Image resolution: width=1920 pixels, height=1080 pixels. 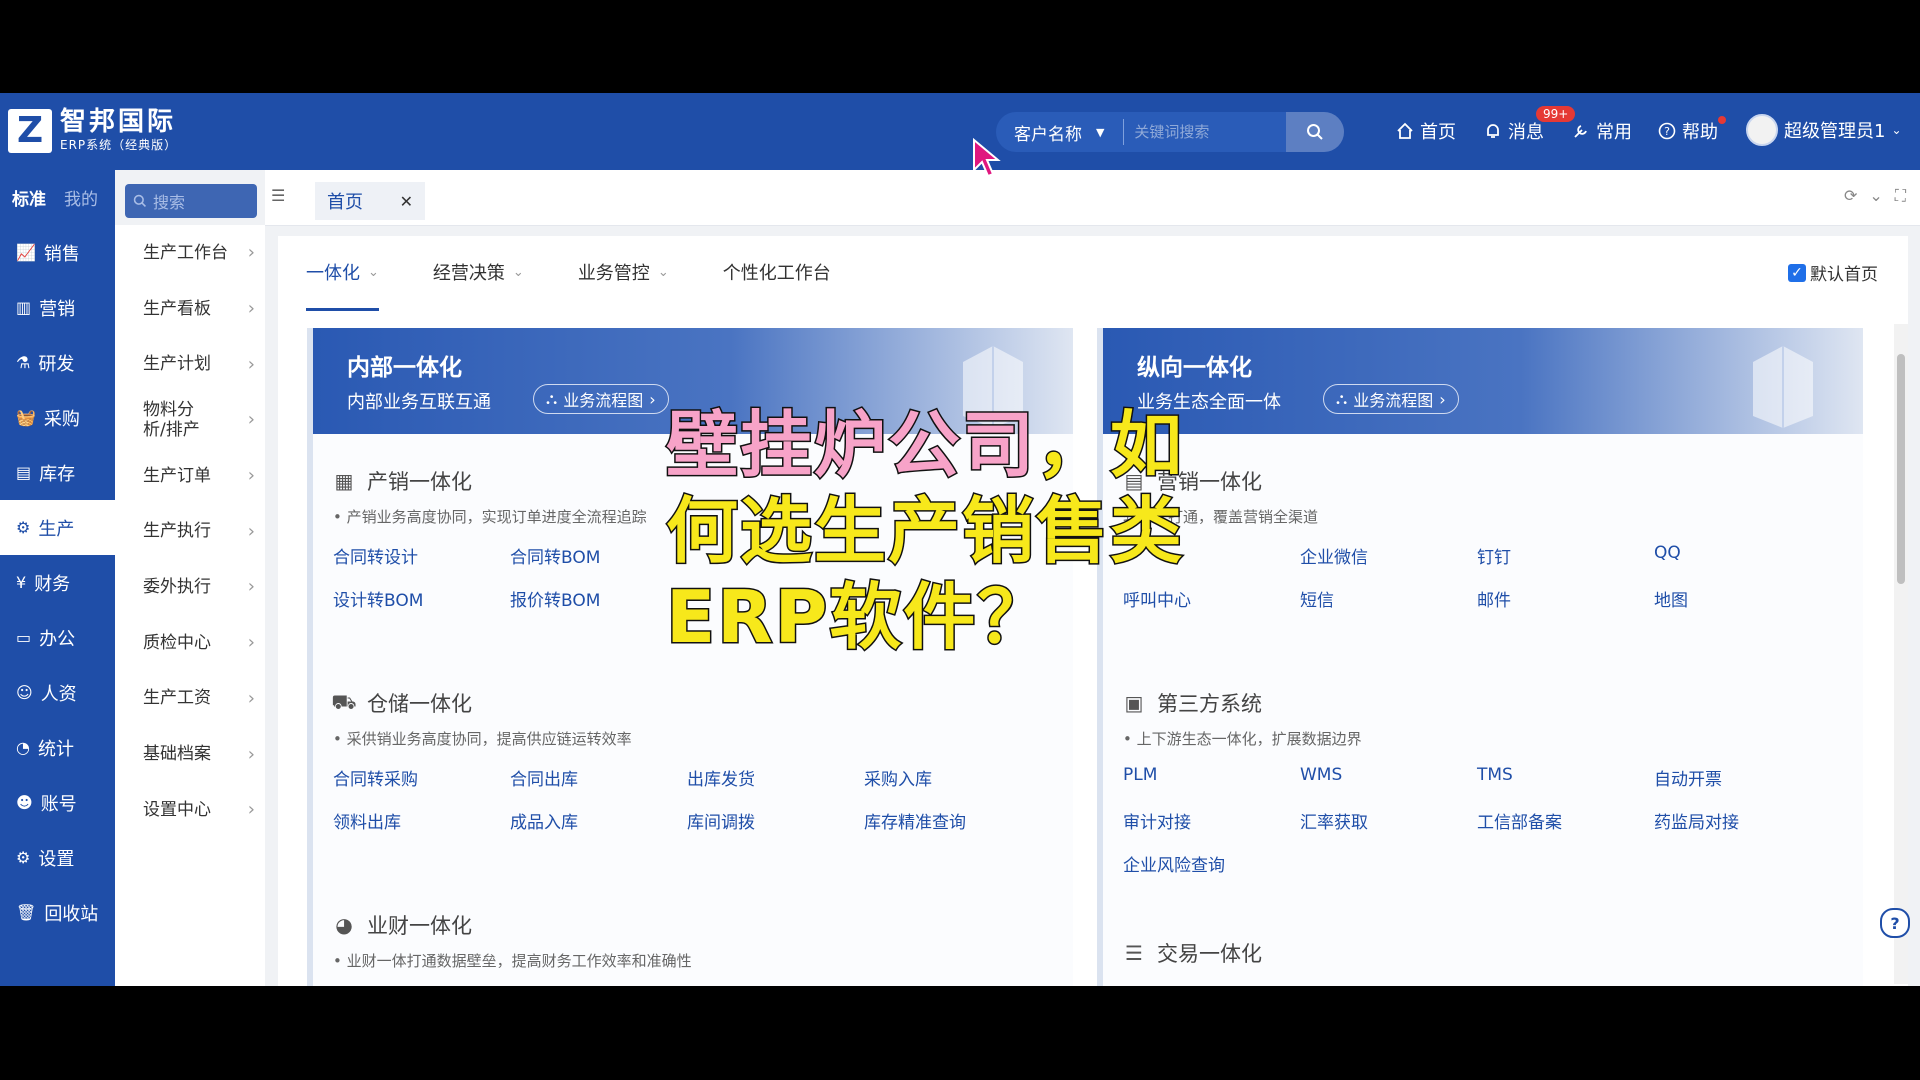 What do you see at coordinates (987, 158) in the screenshot?
I see `mouse-cursor-icon` at bounding box center [987, 158].